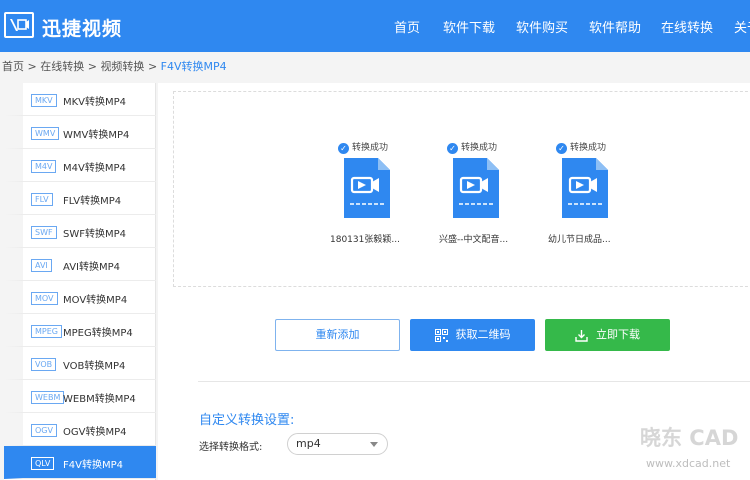 The image size is (750, 480). What do you see at coordinates (337, 444) in the screenshot?
I see `format-select: mp4` at bounding box center [337, 444].